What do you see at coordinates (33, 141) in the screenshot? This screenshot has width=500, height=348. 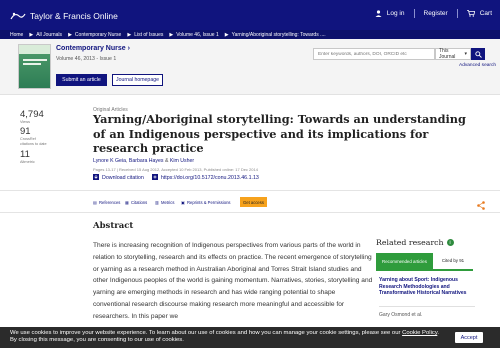 I see `metric-citations-label: CrossRef citations to date` at bounding box center [33, 141].